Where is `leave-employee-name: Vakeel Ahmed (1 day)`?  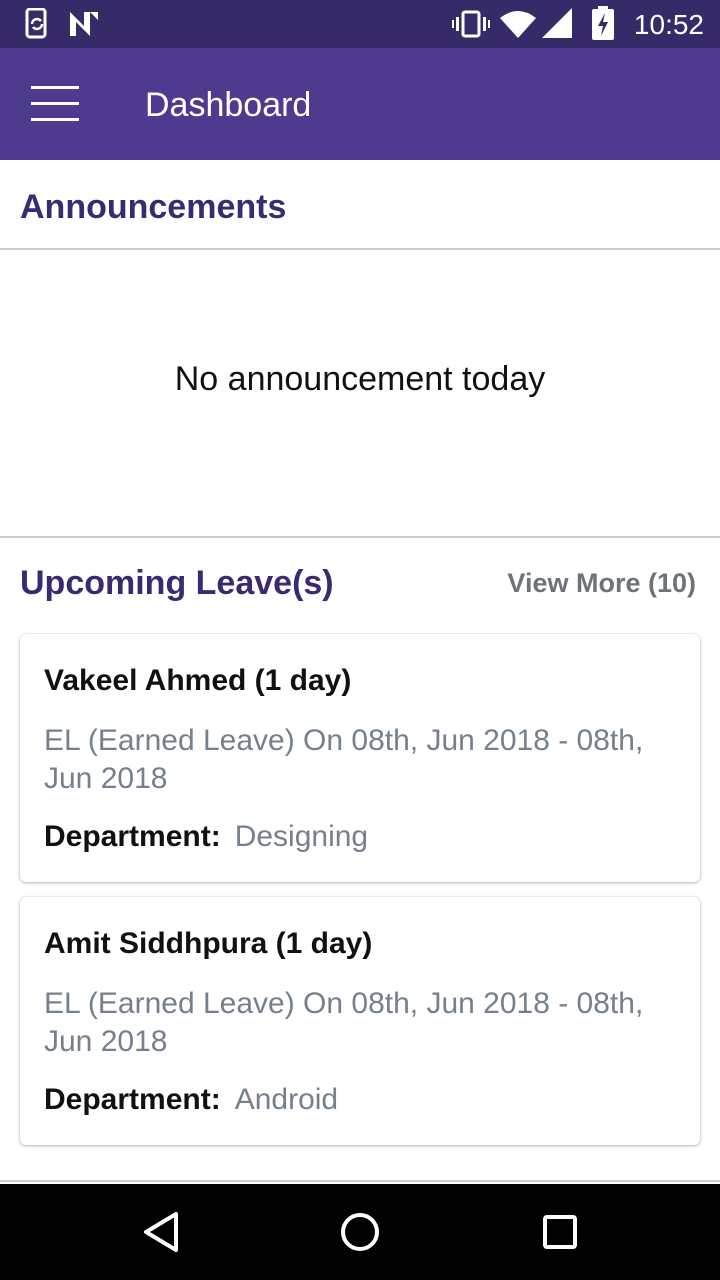 leave-employee-name: Vakeel Ahmed (1 day) is located at coordinates (198, 680).